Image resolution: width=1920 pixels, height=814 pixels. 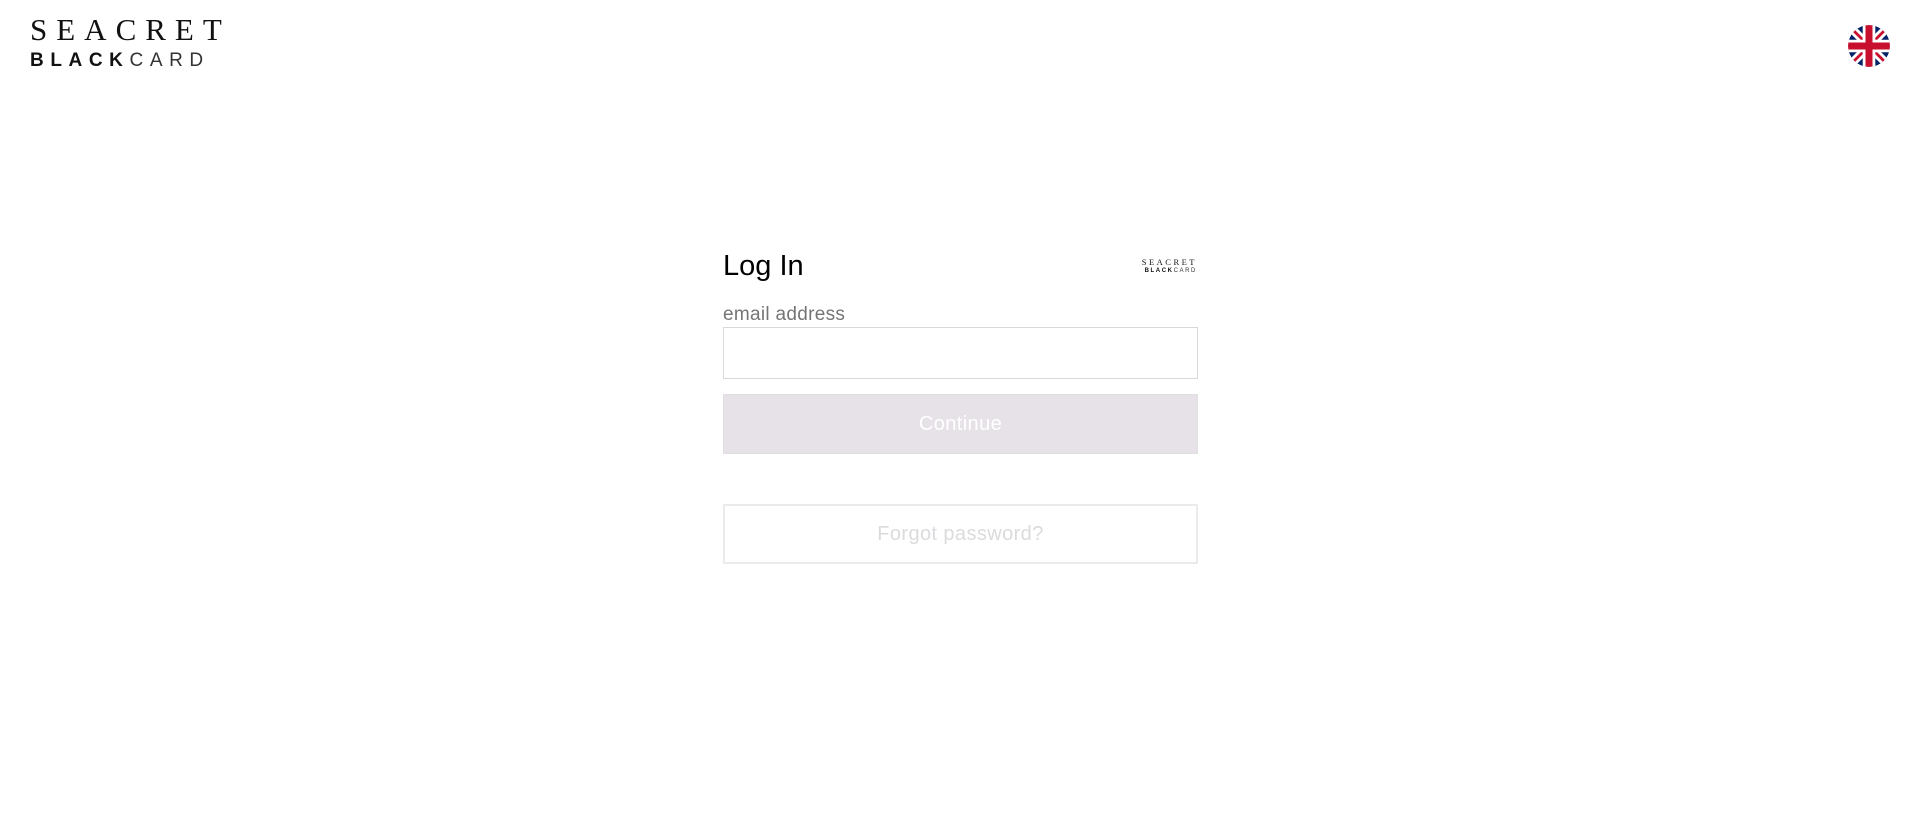 What do you see at coordinates (130, 29) in the screenshot?
I see `logo-wordmark-top: SEACRET` at bounding box center [130, 29].